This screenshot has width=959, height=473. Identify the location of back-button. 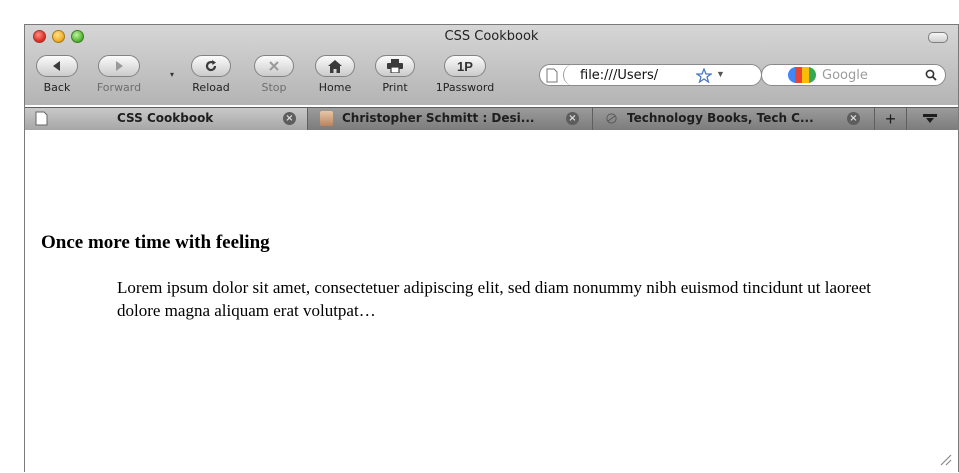
(57, 66).